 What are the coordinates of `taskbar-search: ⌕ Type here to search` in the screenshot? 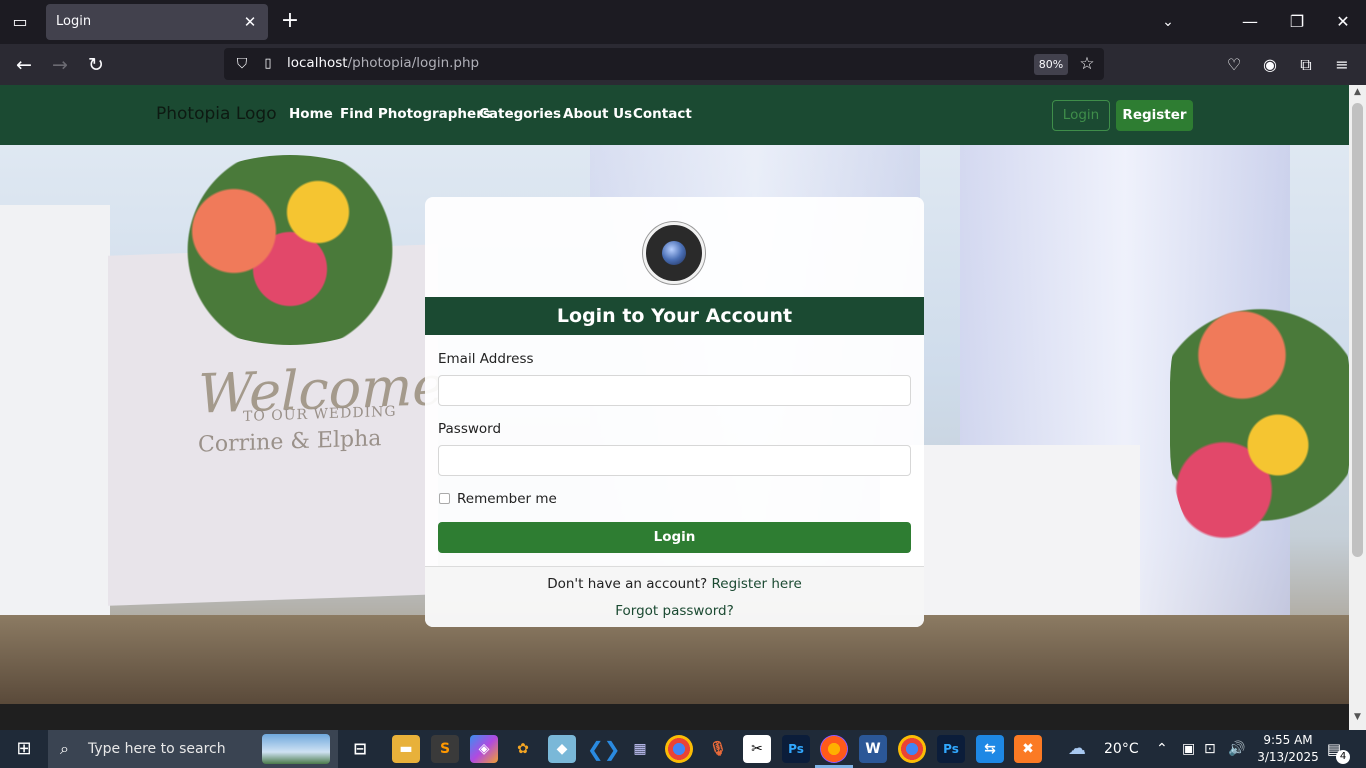 It's located at (193, 749).